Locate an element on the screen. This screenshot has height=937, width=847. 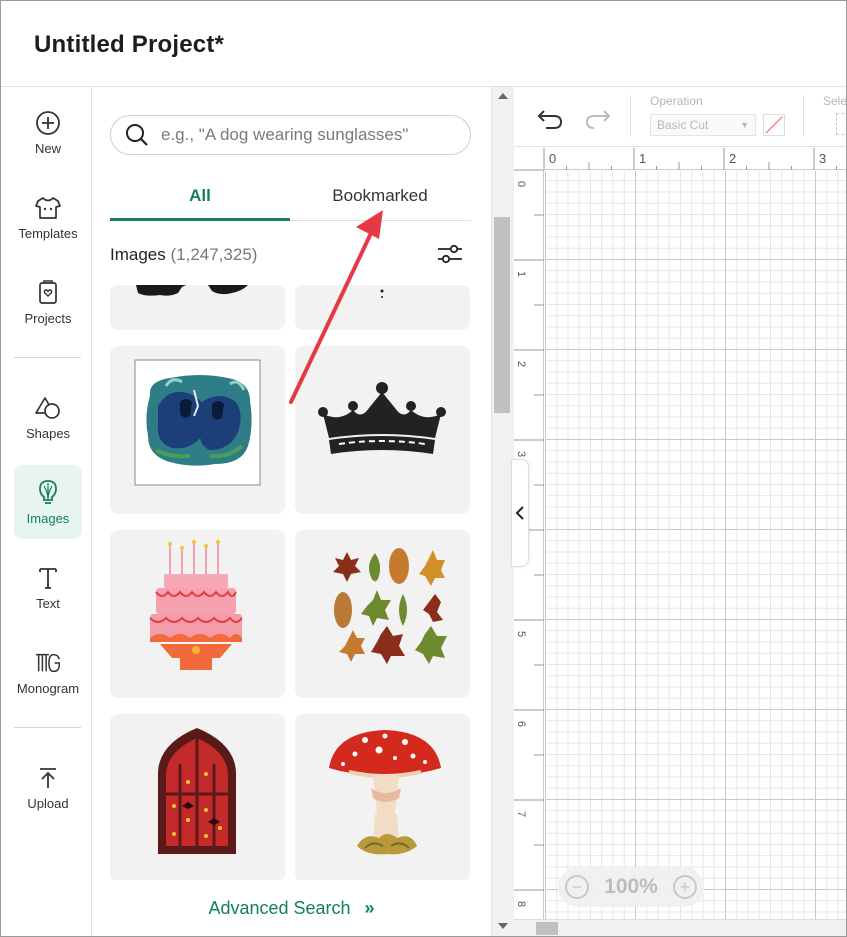
crown-image is located at coordinates (382, 418).